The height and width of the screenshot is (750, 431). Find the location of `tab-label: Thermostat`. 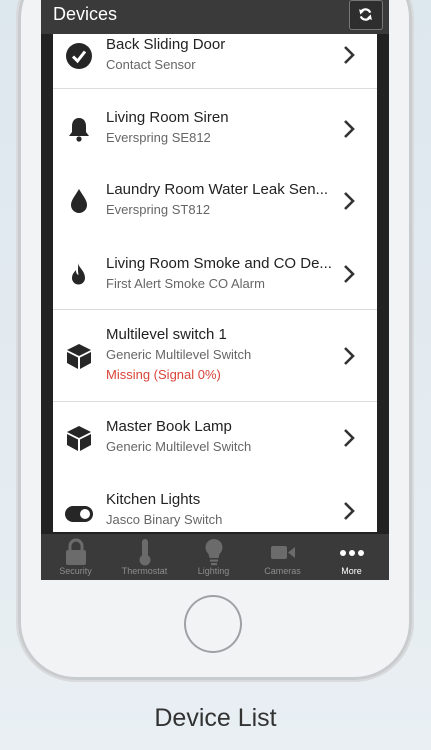

tab-label: Thermostat is located at coordinates (144, 571).